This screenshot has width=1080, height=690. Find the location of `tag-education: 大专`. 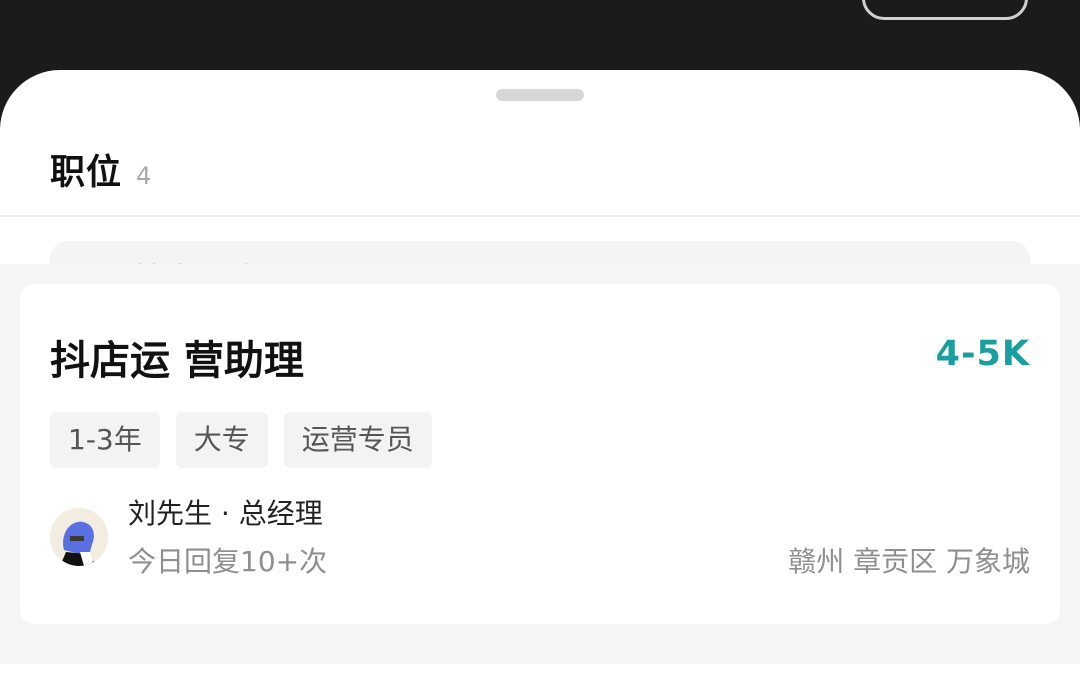

tag-education: 大专 is located at coordinates (221, 440).